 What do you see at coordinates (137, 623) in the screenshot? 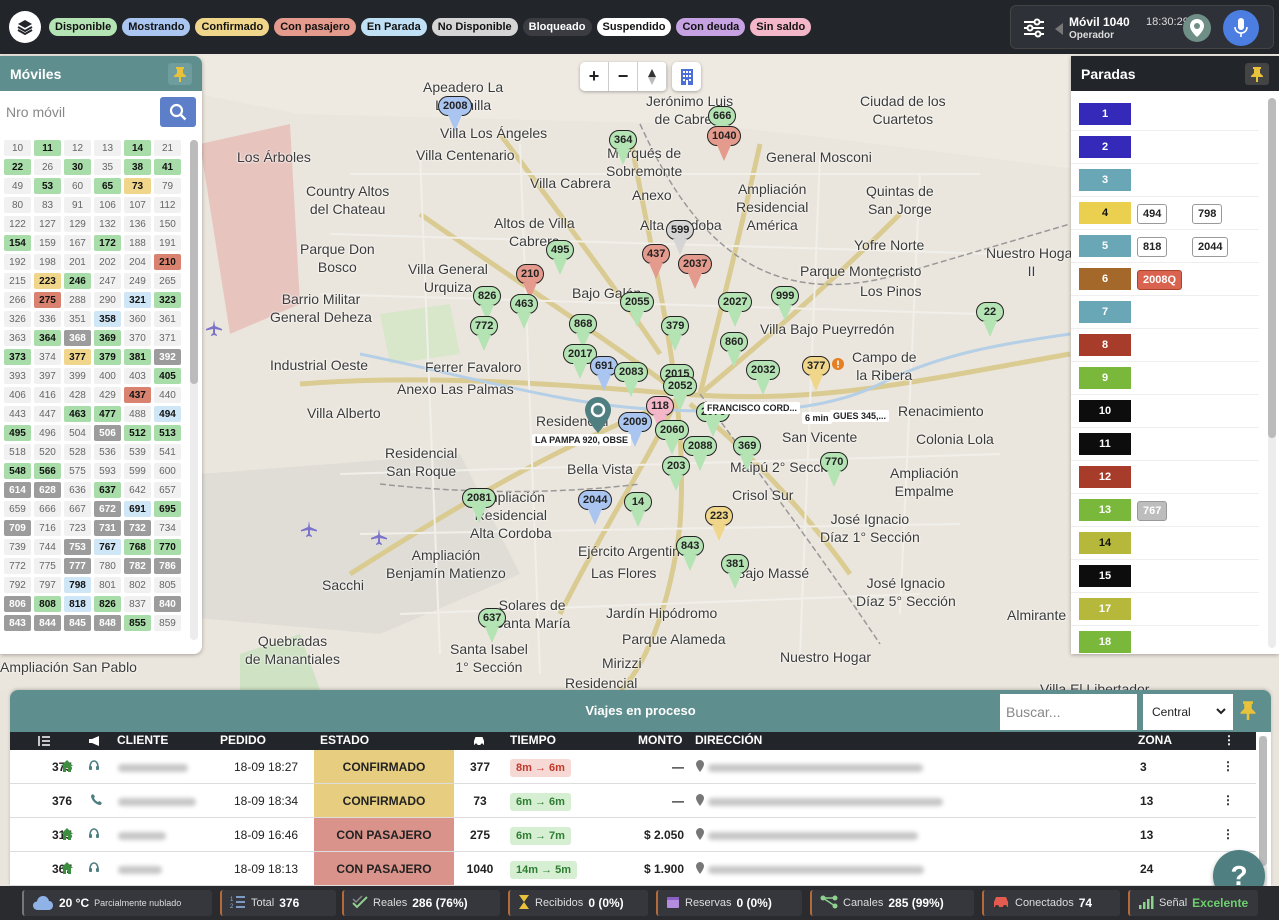
I see `movil-cell: 855` at bounding box center [137, 623].